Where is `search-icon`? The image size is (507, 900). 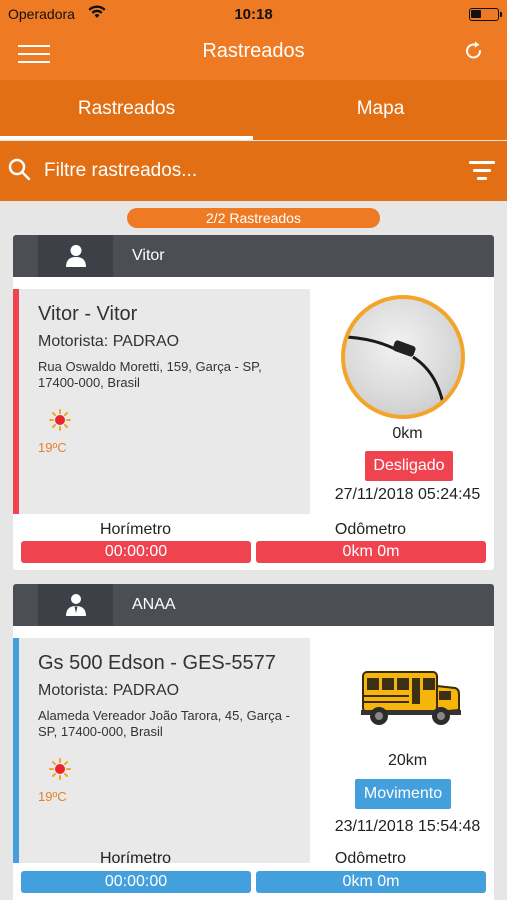 search-icon is located at coordinates (20, 172).